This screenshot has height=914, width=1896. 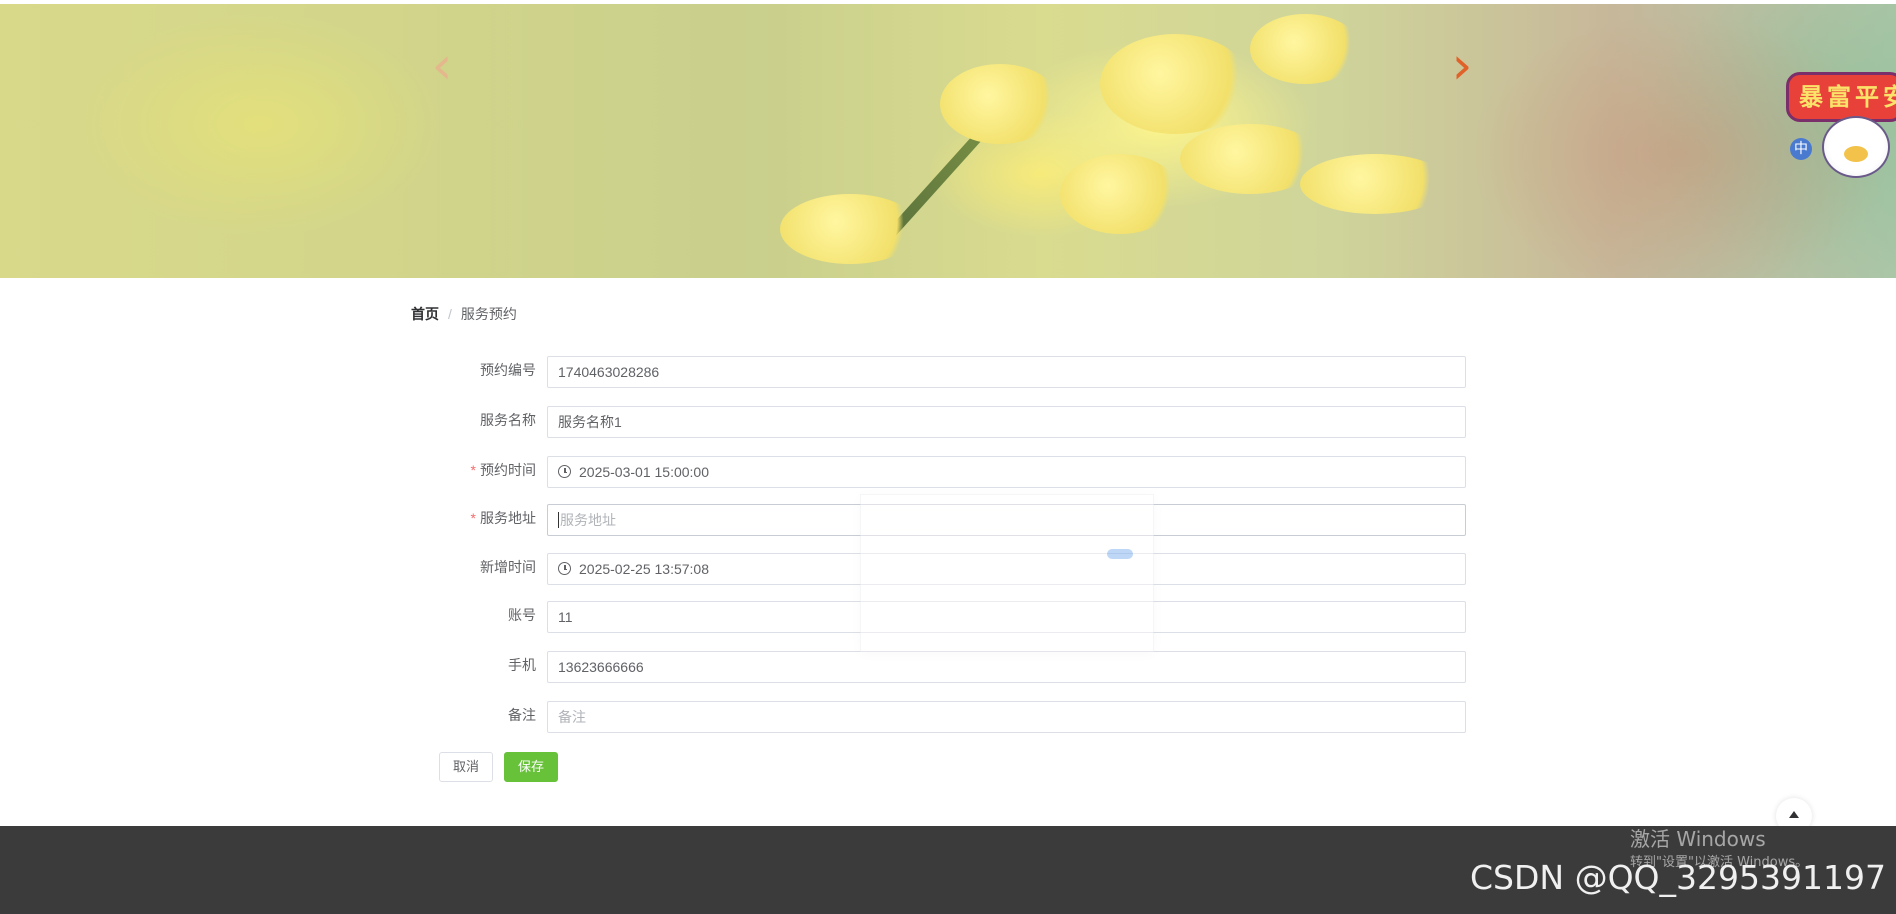 I want to click on breadcrumb: 首页 / 服务预约, so click(x=464, y=314).